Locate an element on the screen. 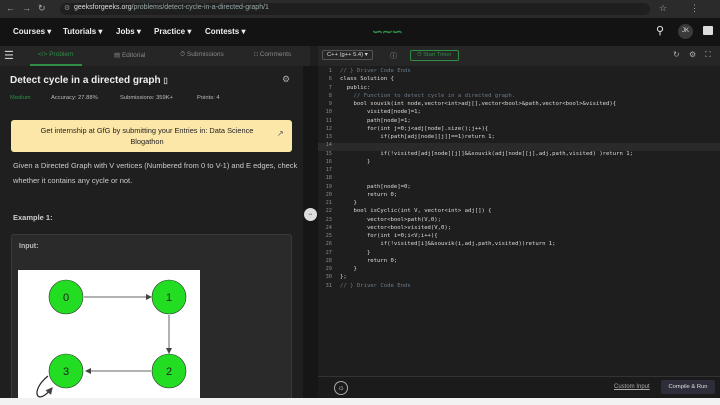  info-icon: ⓘ is located at coordinates (393, 56).